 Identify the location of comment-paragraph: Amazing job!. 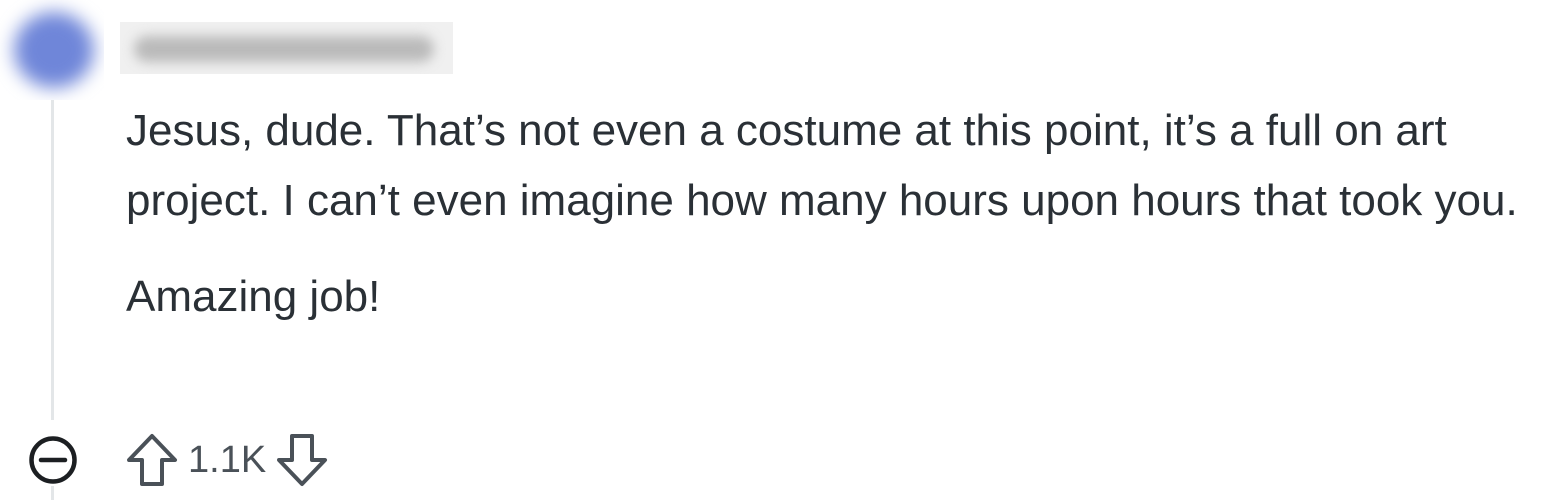
(253, 296).